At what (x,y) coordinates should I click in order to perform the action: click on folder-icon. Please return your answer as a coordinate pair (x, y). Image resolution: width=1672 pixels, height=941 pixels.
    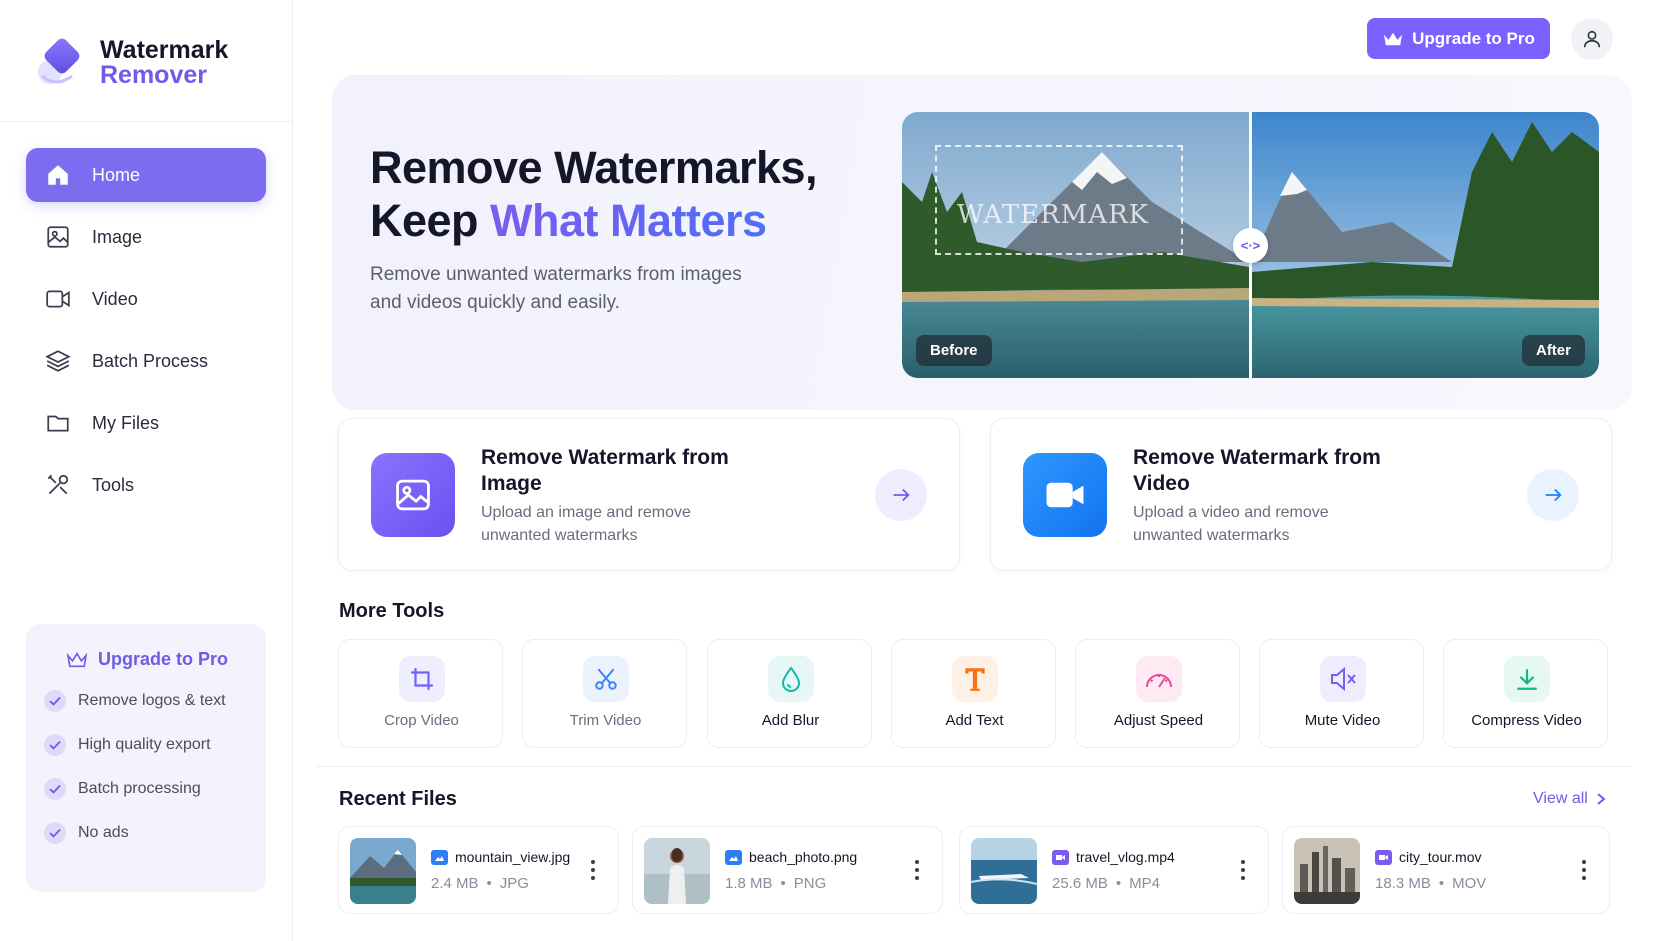
    Looking at the image, I should click on (58, 423).